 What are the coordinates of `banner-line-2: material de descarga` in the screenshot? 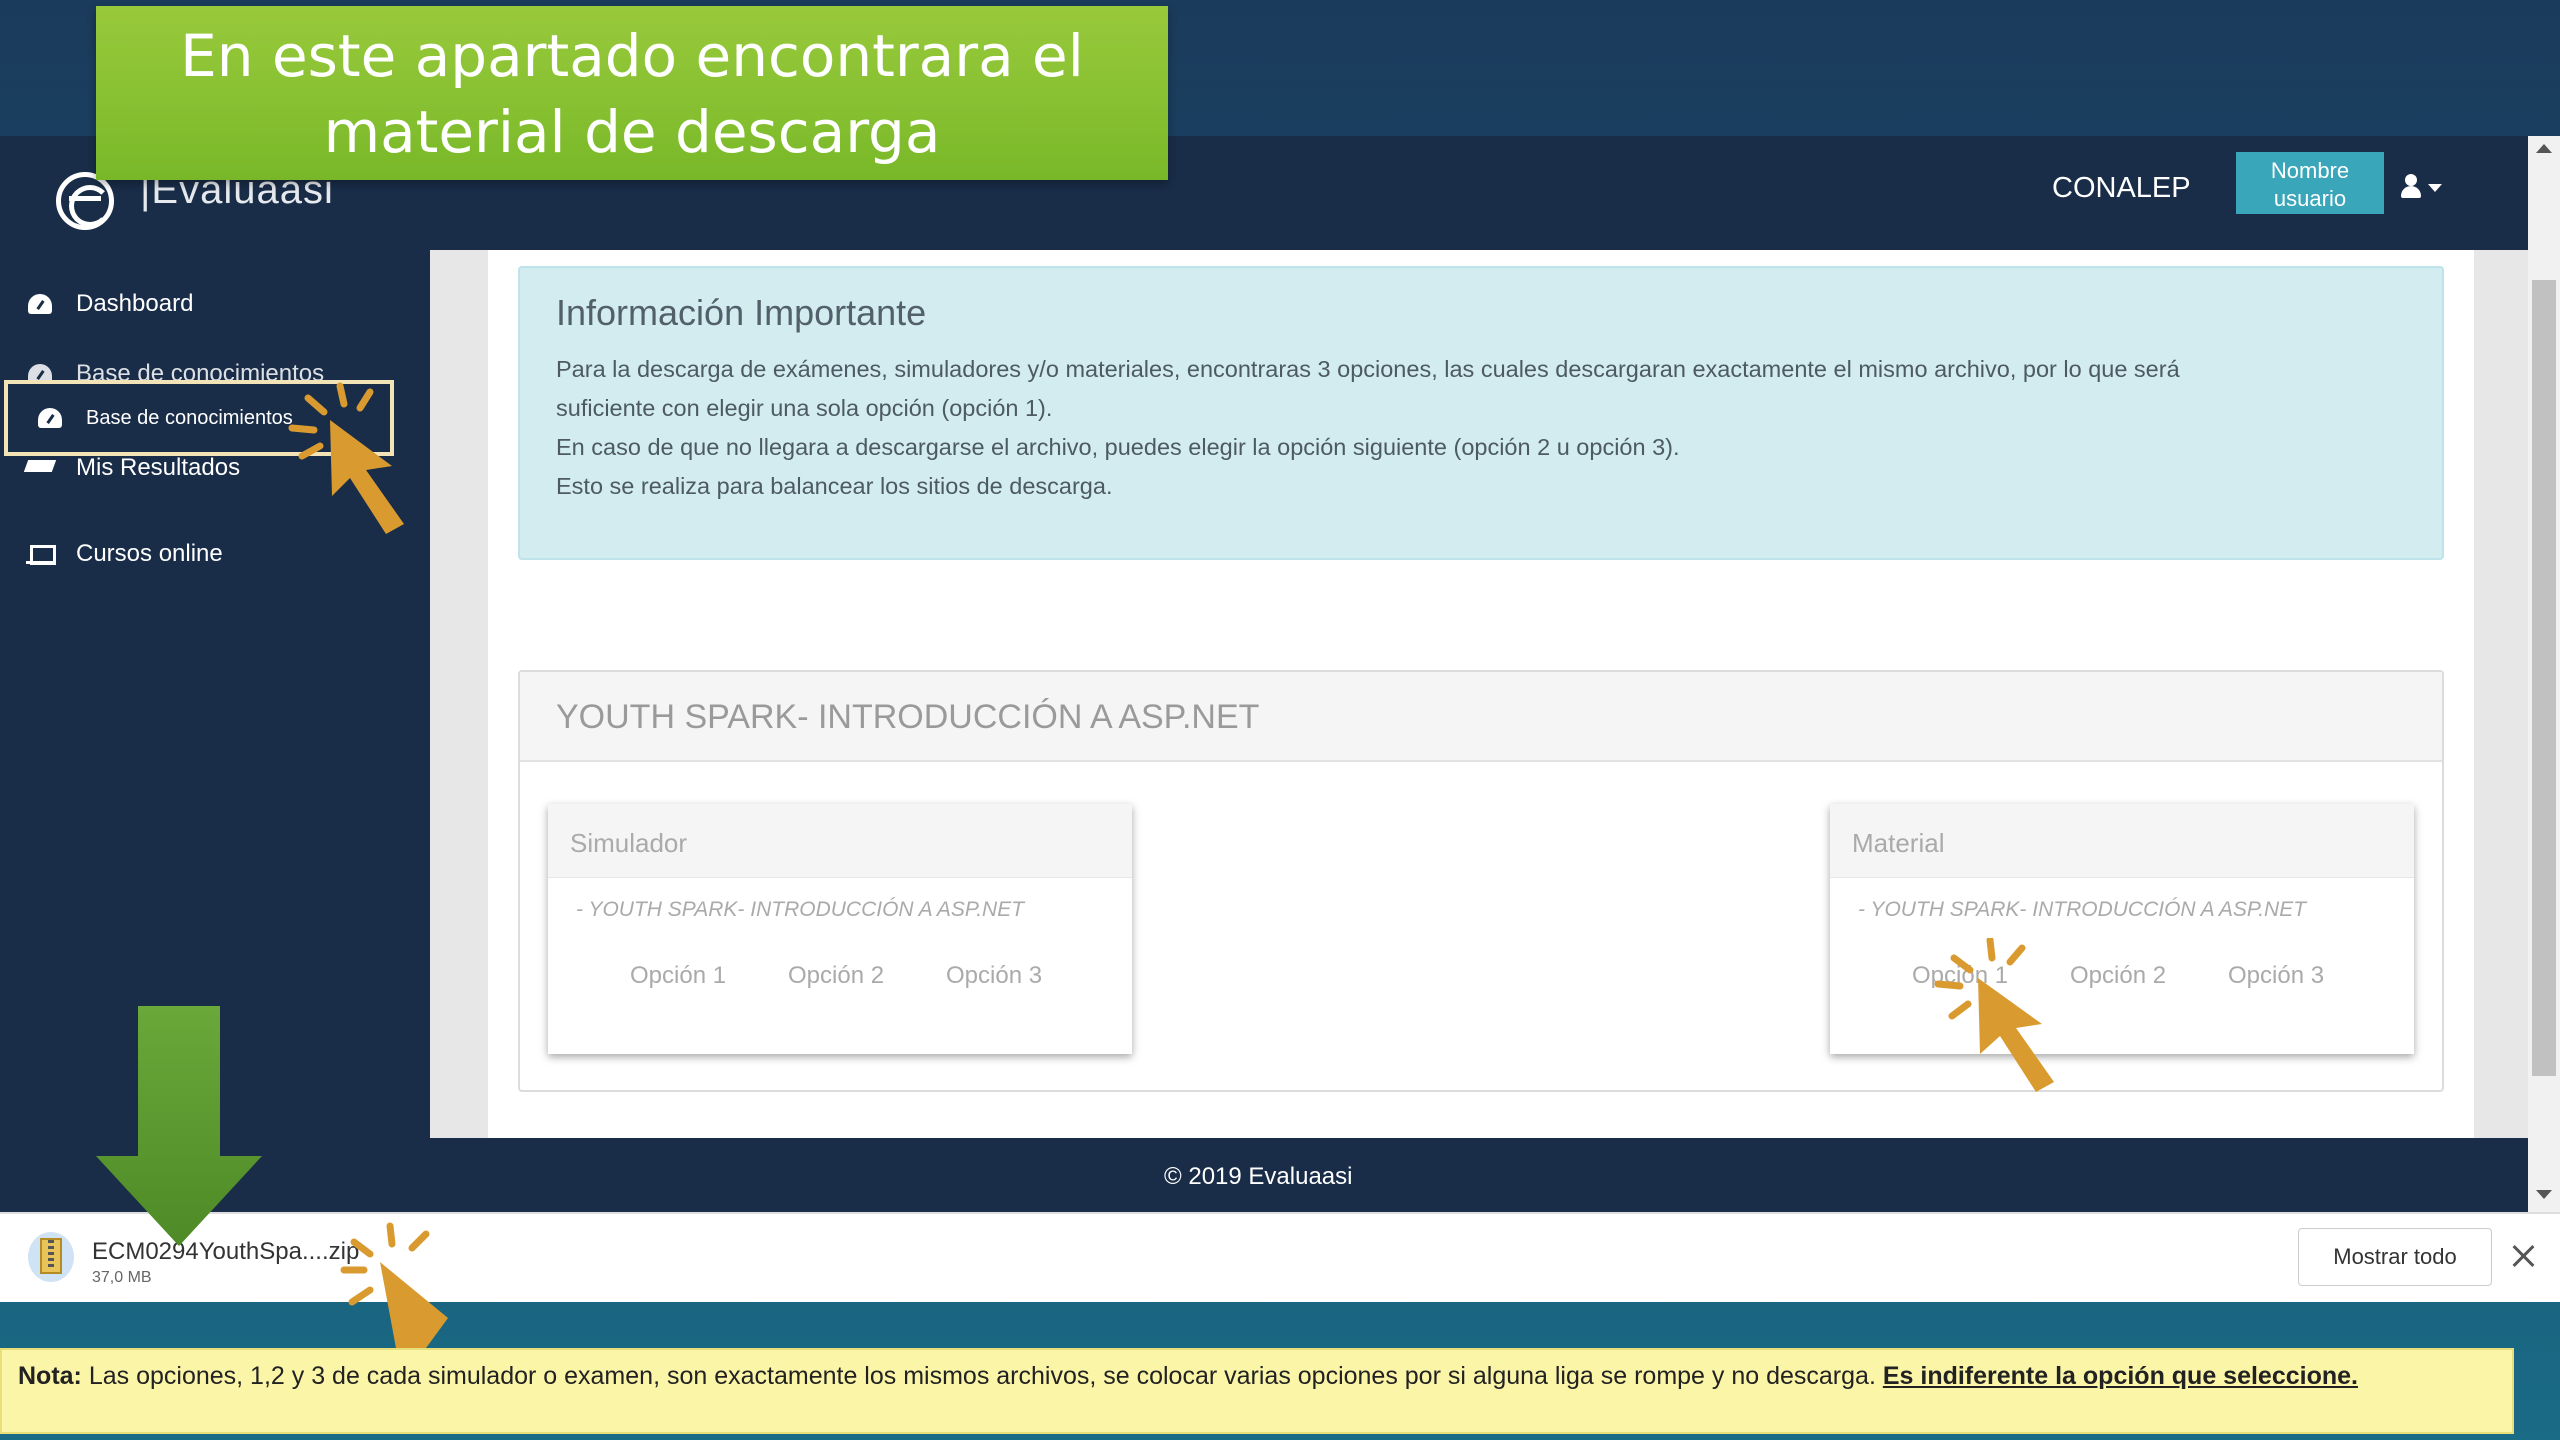 It's located at (632, 132).